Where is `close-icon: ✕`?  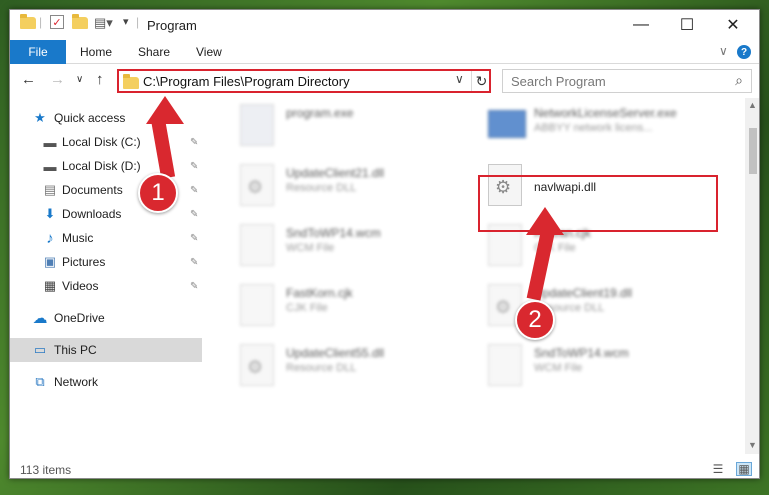 close-icon: ✕ is located at coordinates (733, 25).